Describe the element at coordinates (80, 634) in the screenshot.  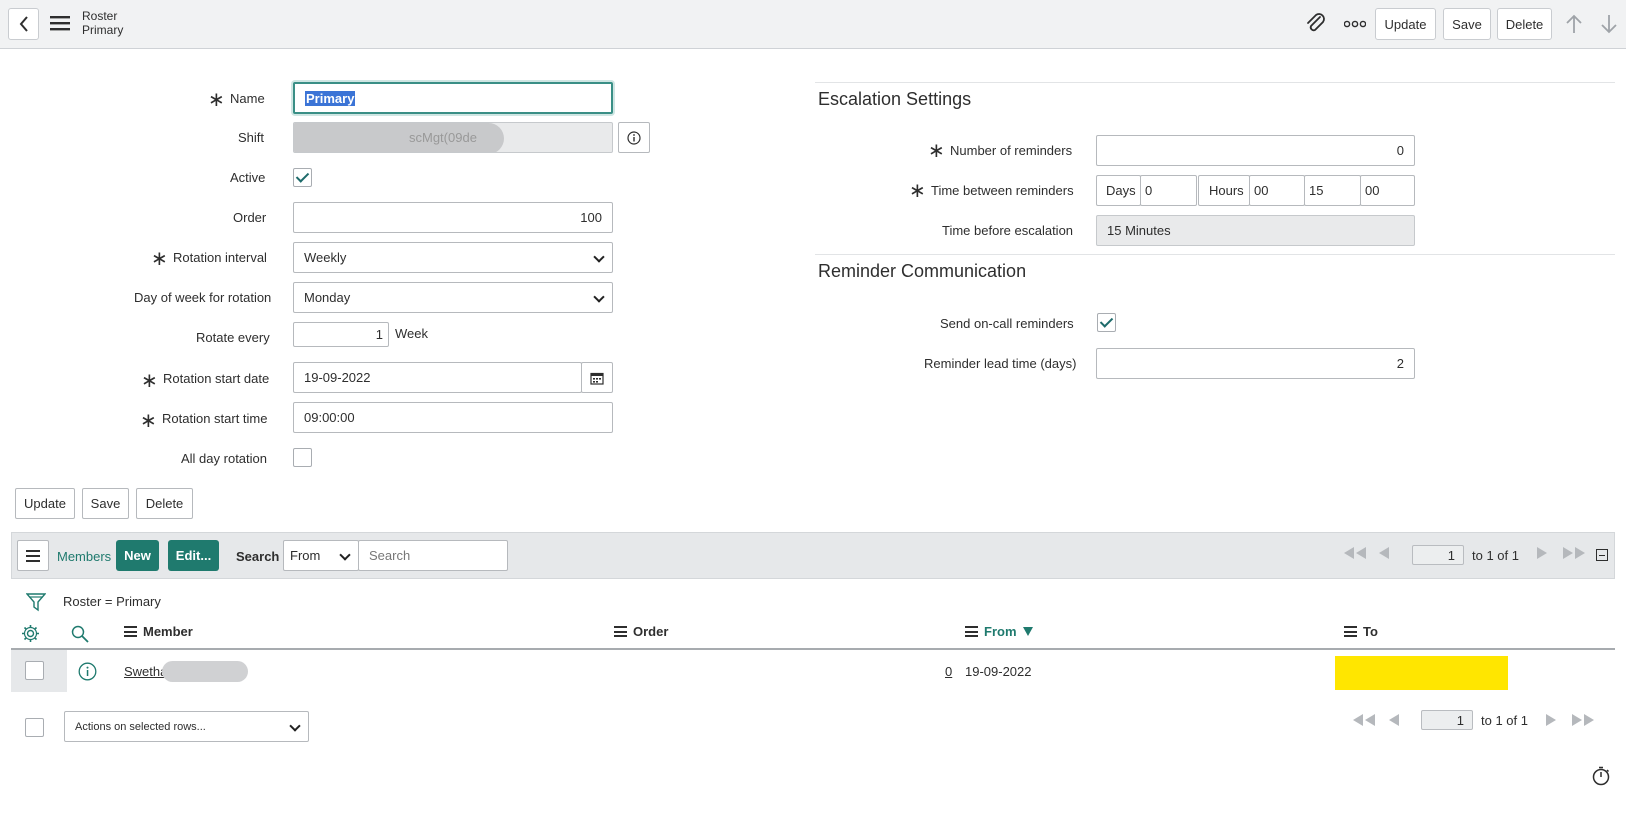
I see `search-icon` at that location.